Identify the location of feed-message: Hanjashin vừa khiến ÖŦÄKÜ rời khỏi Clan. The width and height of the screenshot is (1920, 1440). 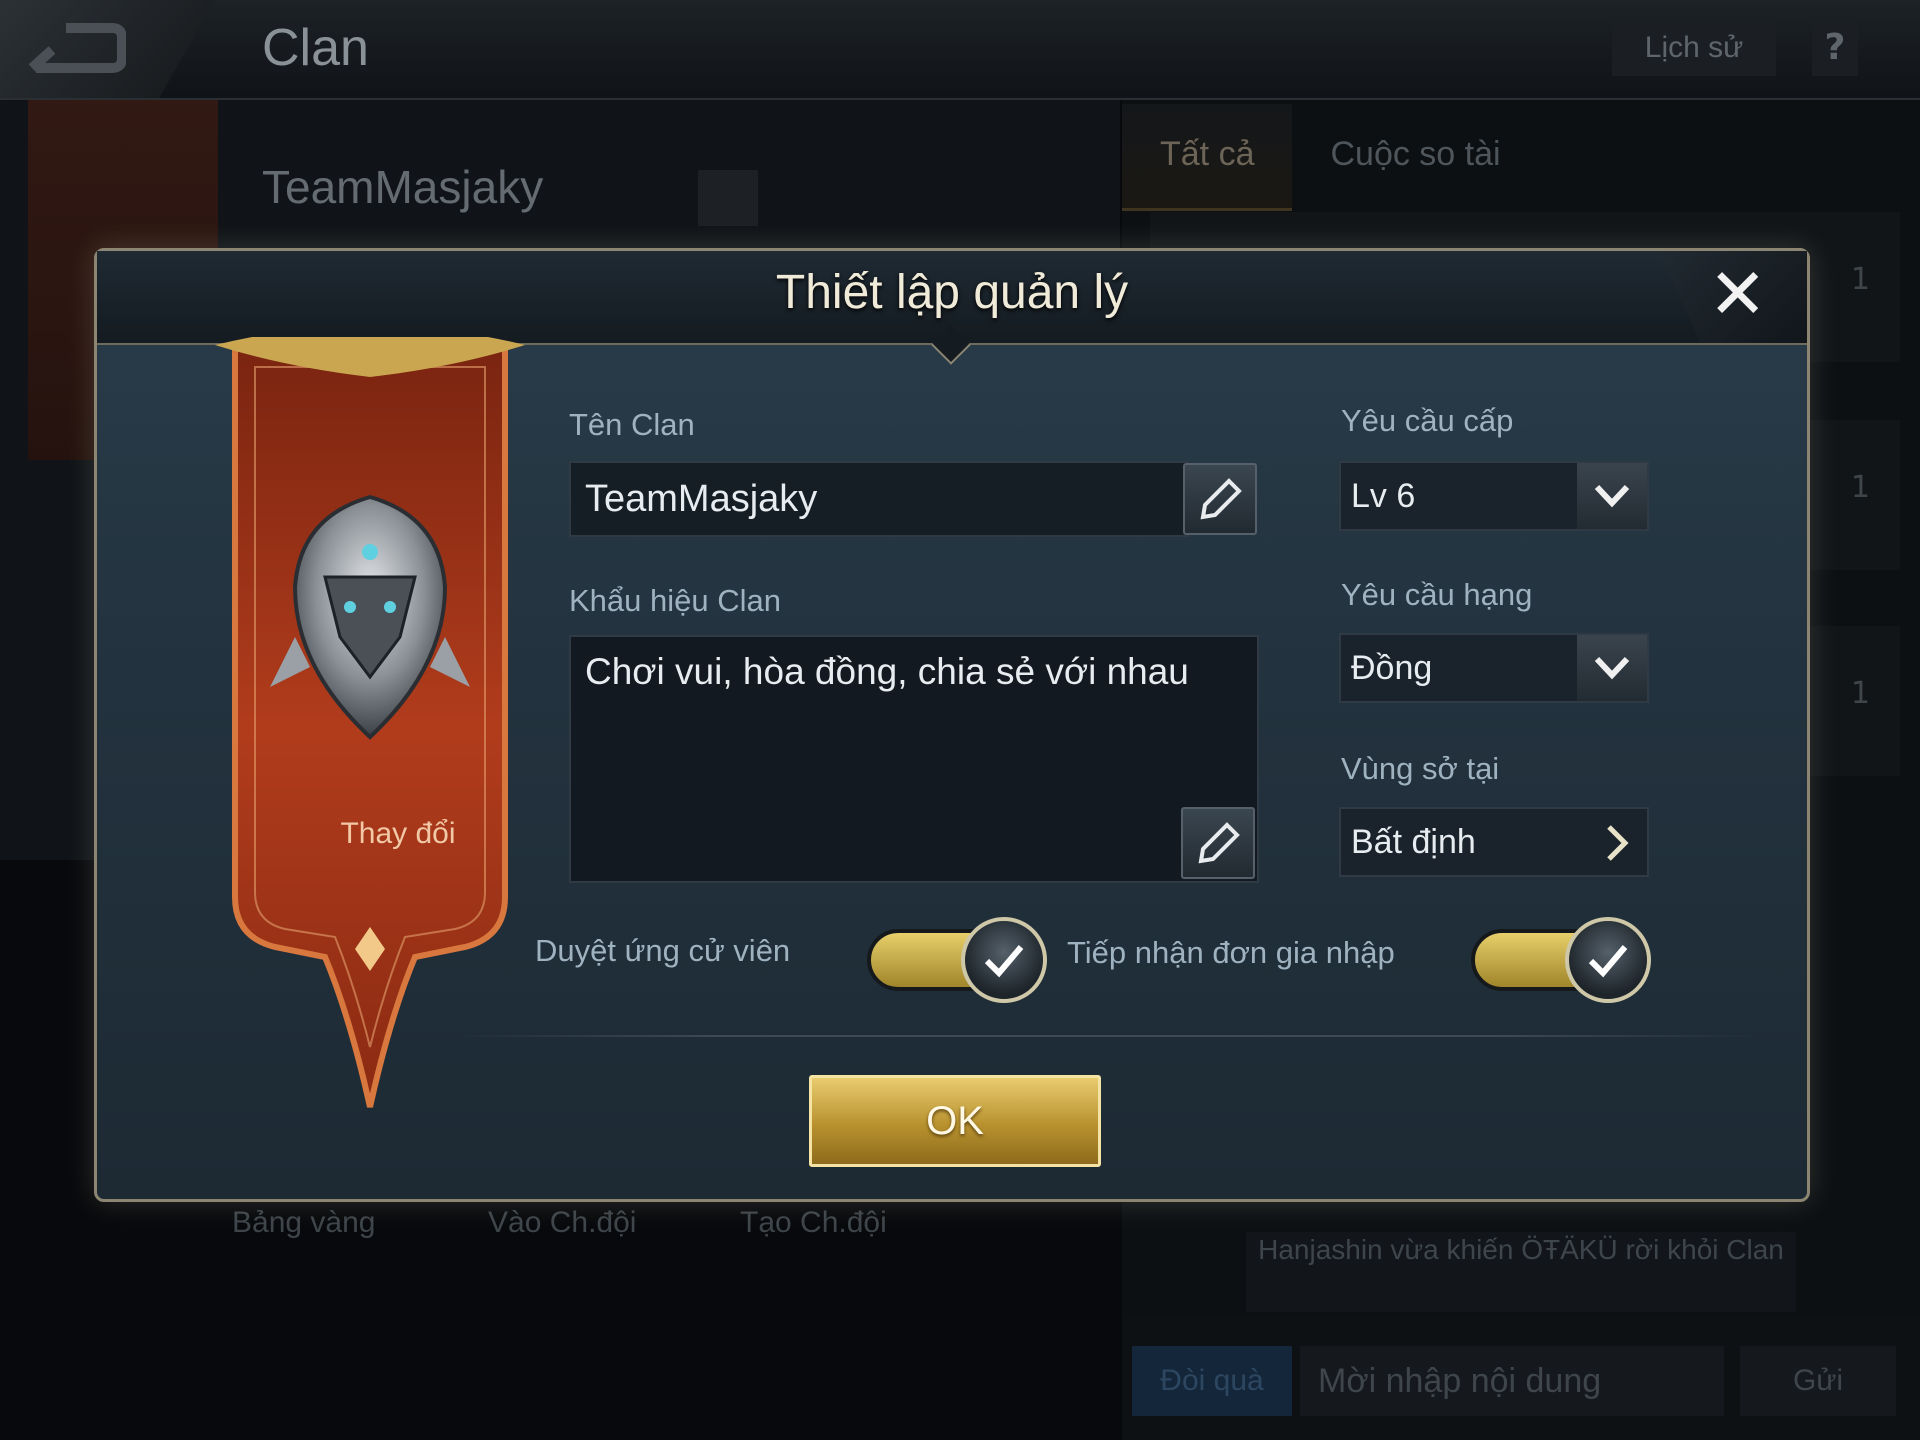
(1521, 1272).